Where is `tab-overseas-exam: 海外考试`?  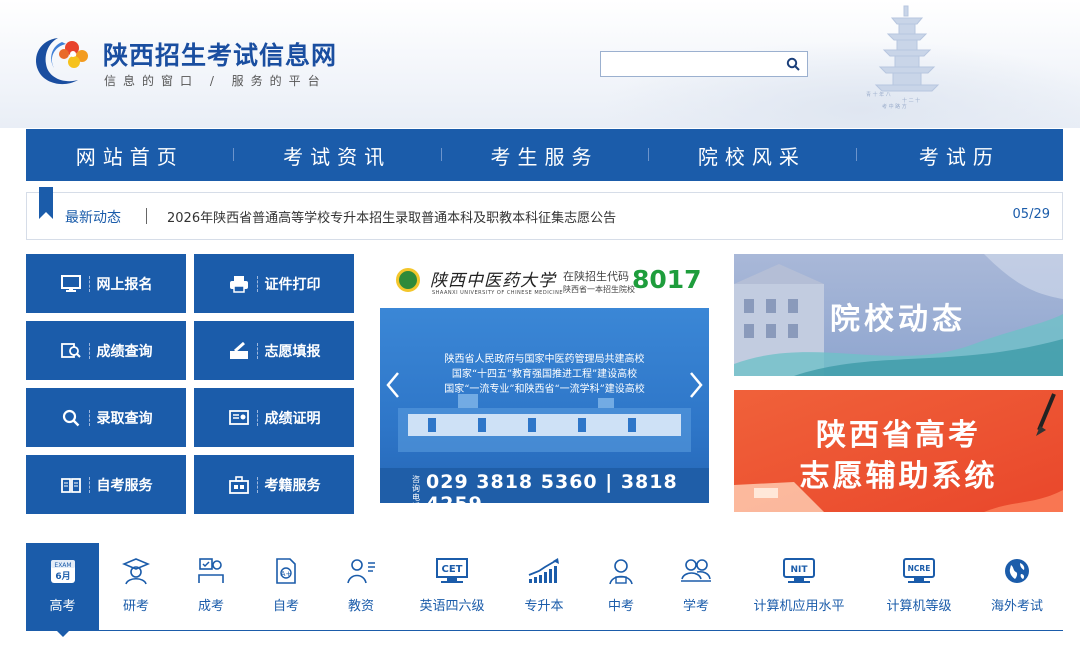
tab-overseas-exam: 海外考试 is located at coordinates (1017, 587).